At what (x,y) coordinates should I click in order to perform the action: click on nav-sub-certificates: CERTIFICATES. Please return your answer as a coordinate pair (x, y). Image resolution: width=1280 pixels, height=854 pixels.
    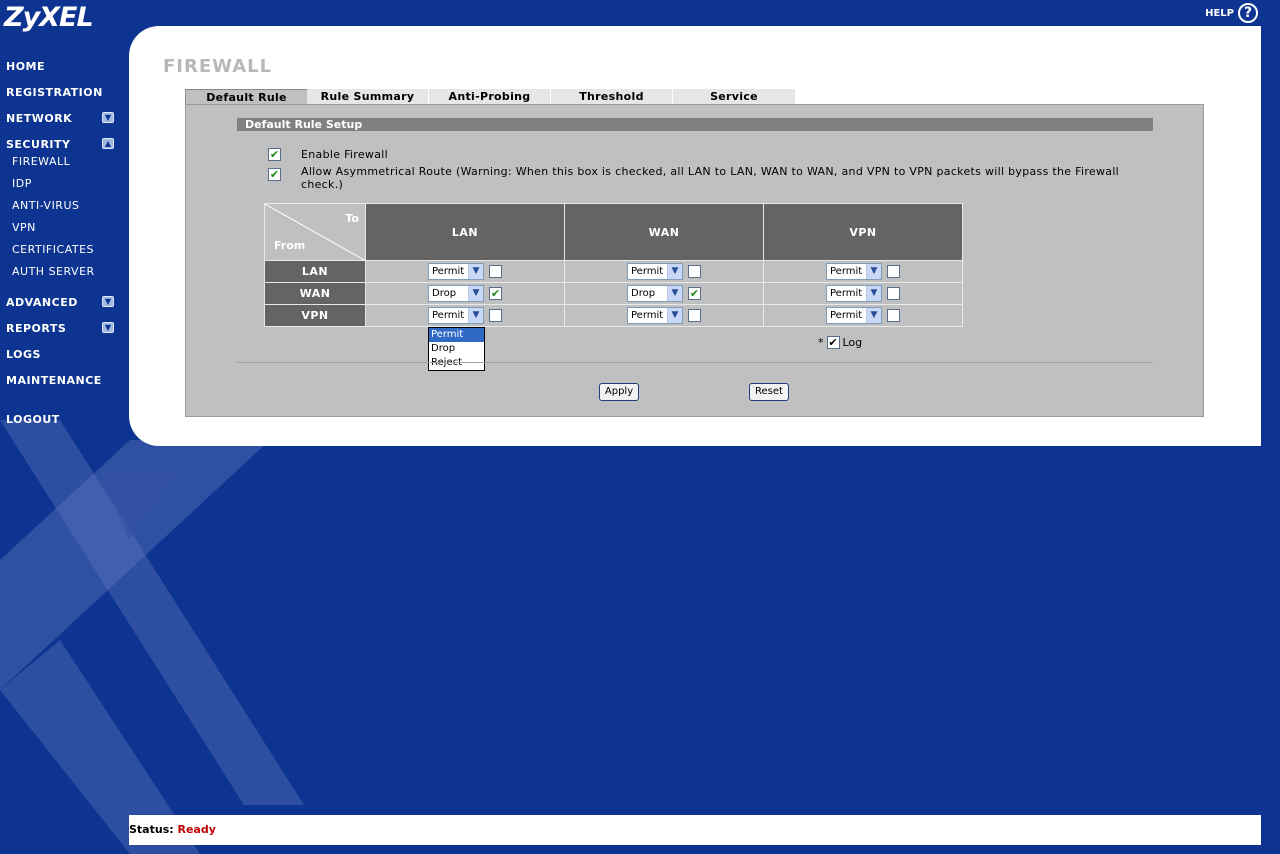
    Looking at the image, I should click on (53, 249).